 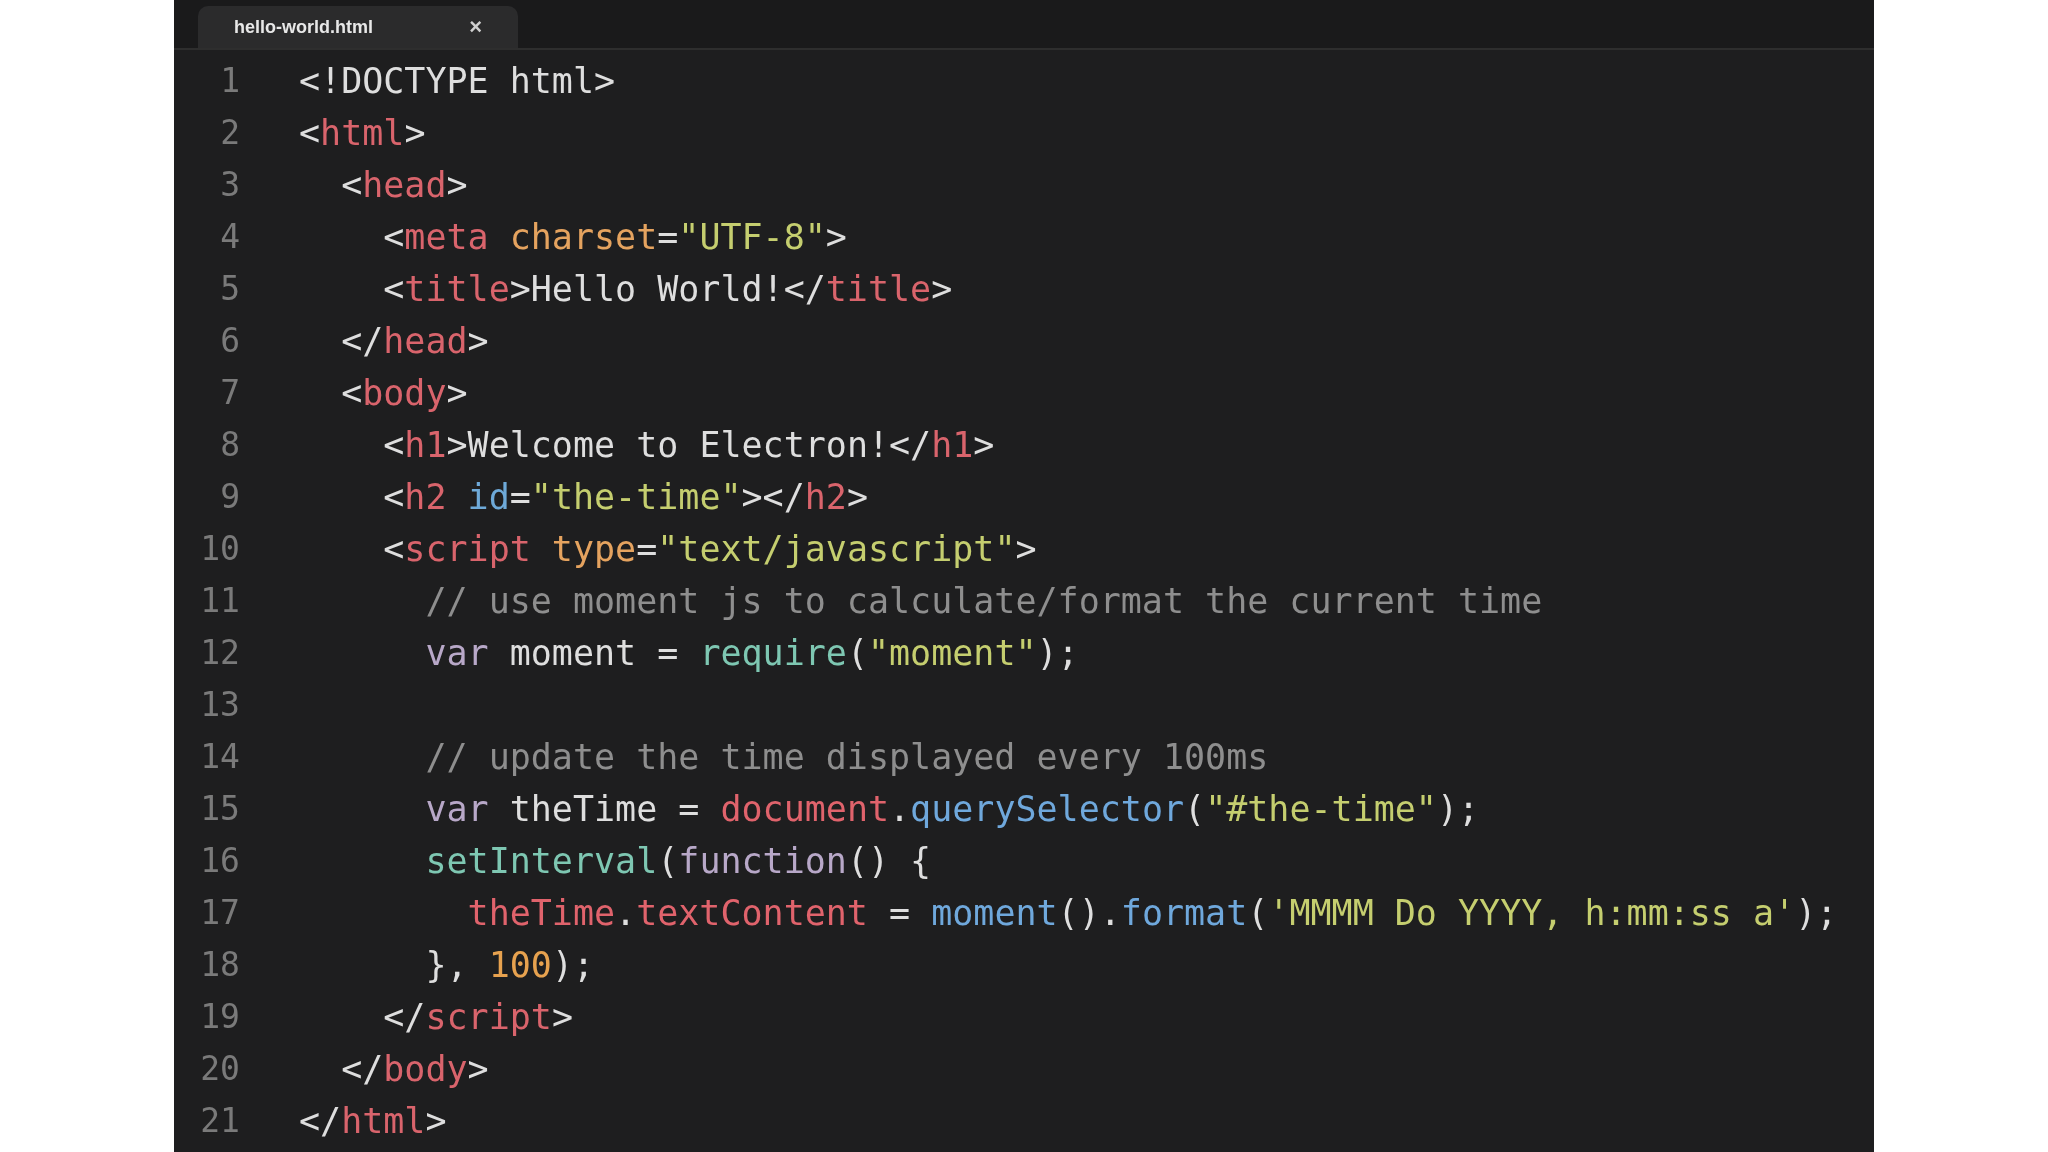 What do you see at coordinates (688, 445) in the screenshot?
I see `code-line: <h1>Welcome to Electron!</h1>` at bounding box center [688, 445].